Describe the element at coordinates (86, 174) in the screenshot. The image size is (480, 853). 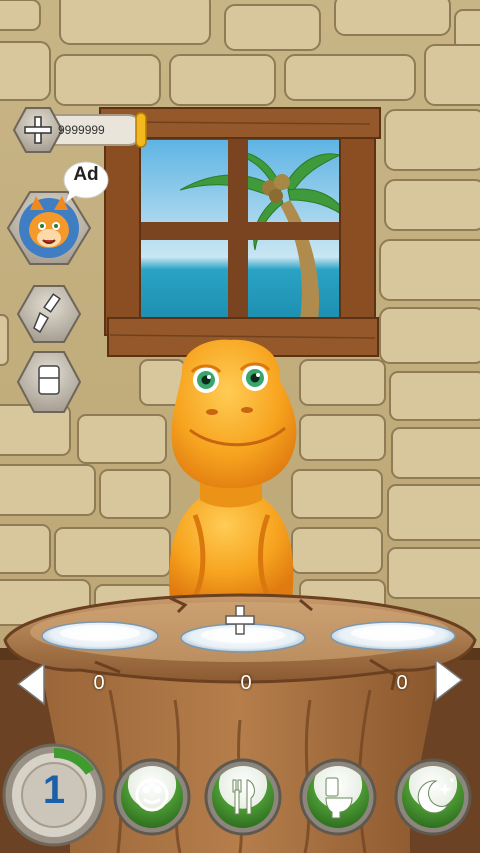
I see `ad-label: Ad` at that location.